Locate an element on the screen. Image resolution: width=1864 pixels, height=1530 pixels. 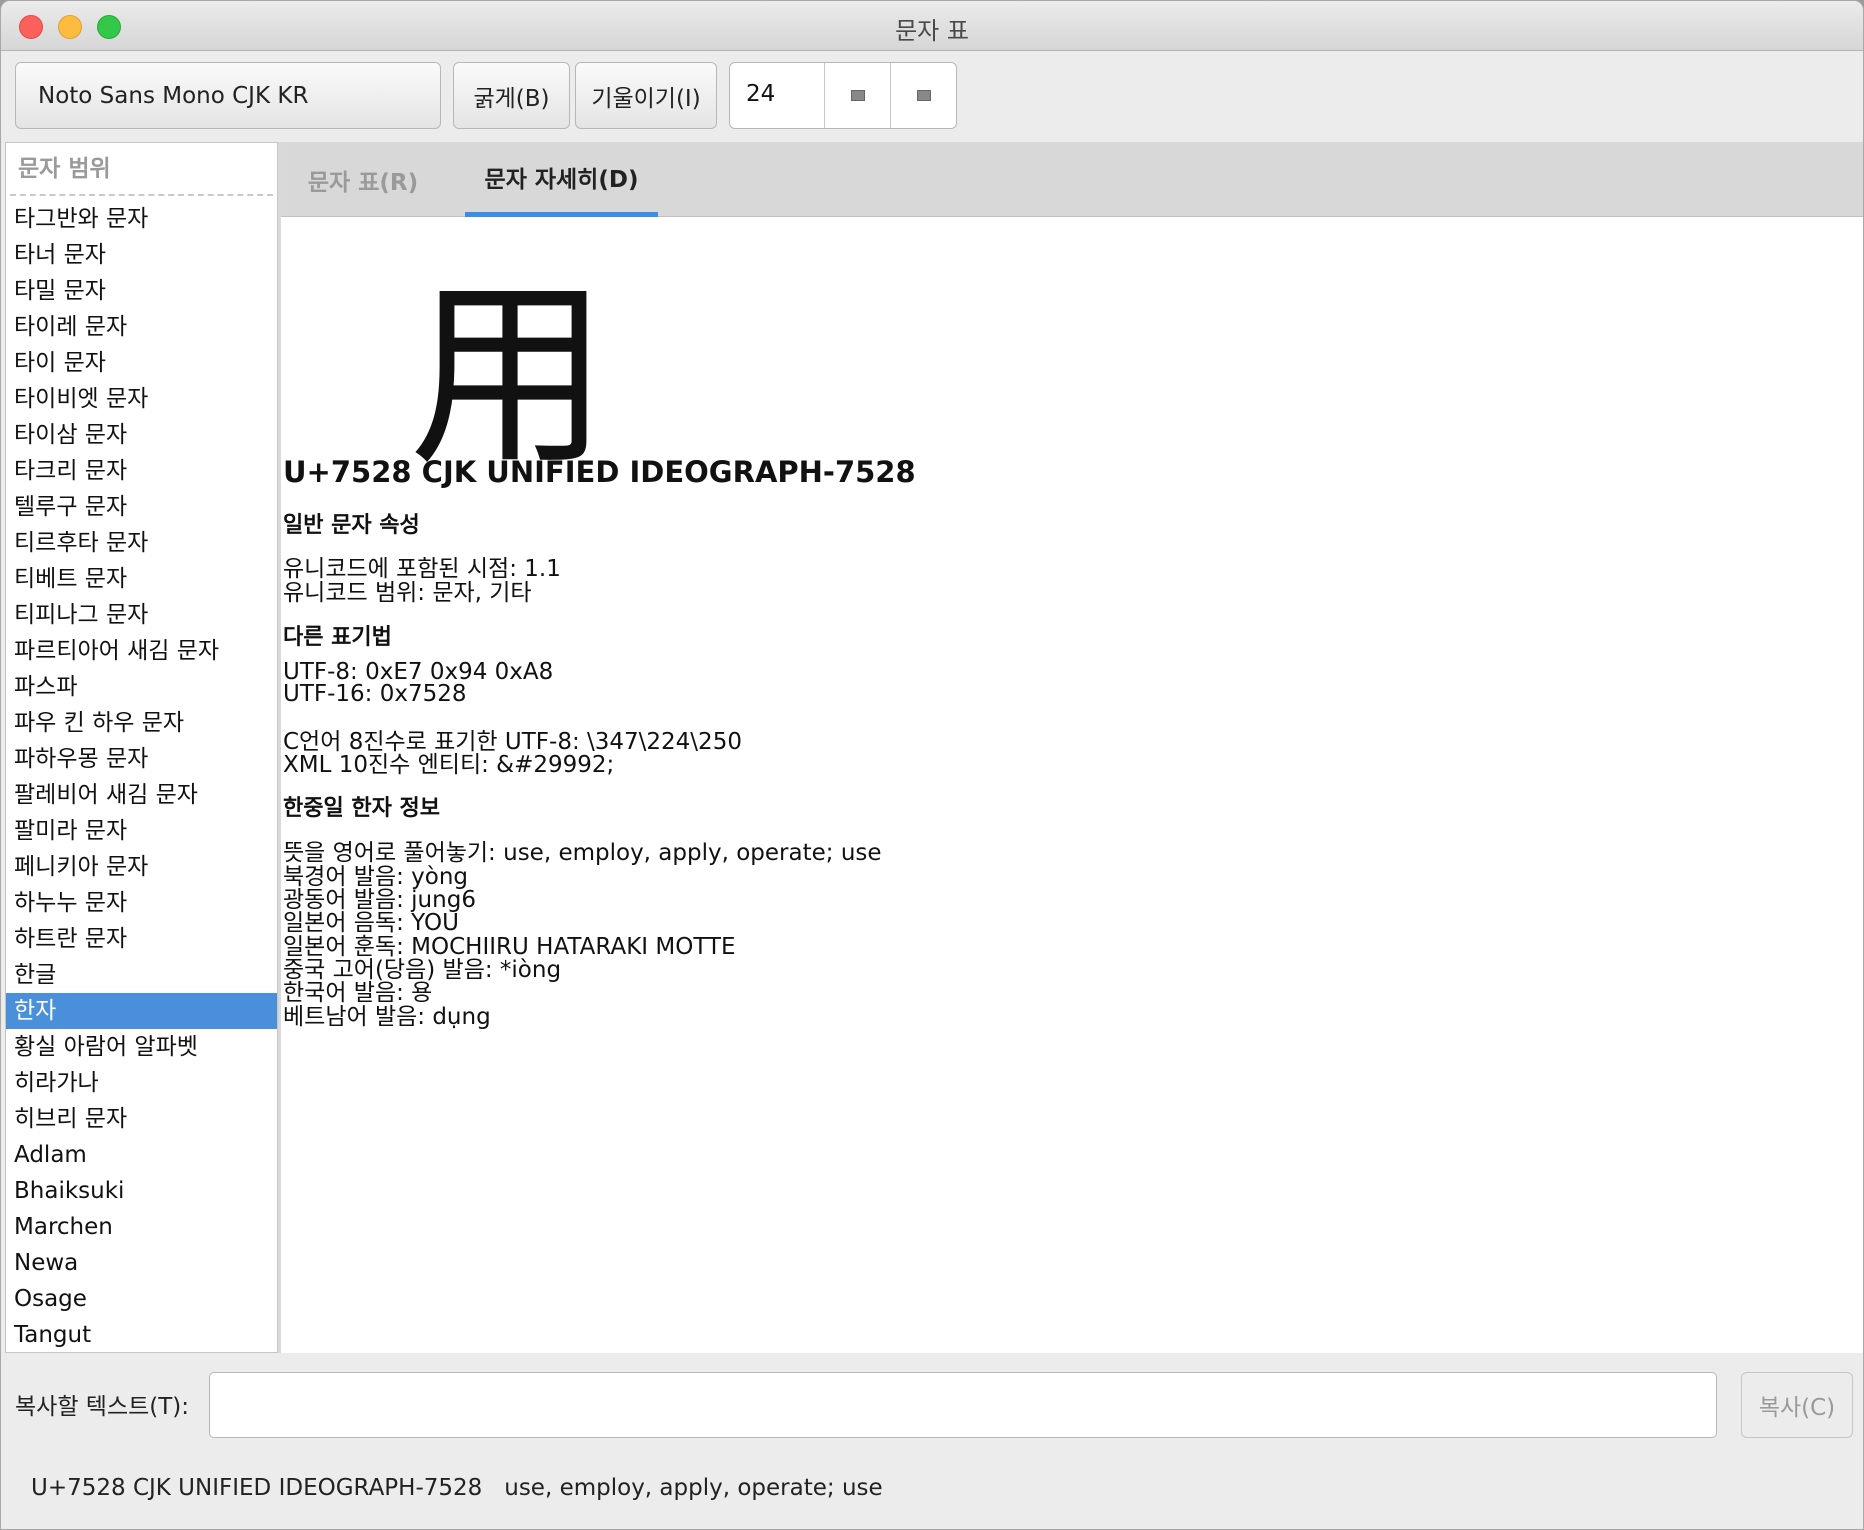
script-range-item: Tangut is located at coordinates (141, 1334).